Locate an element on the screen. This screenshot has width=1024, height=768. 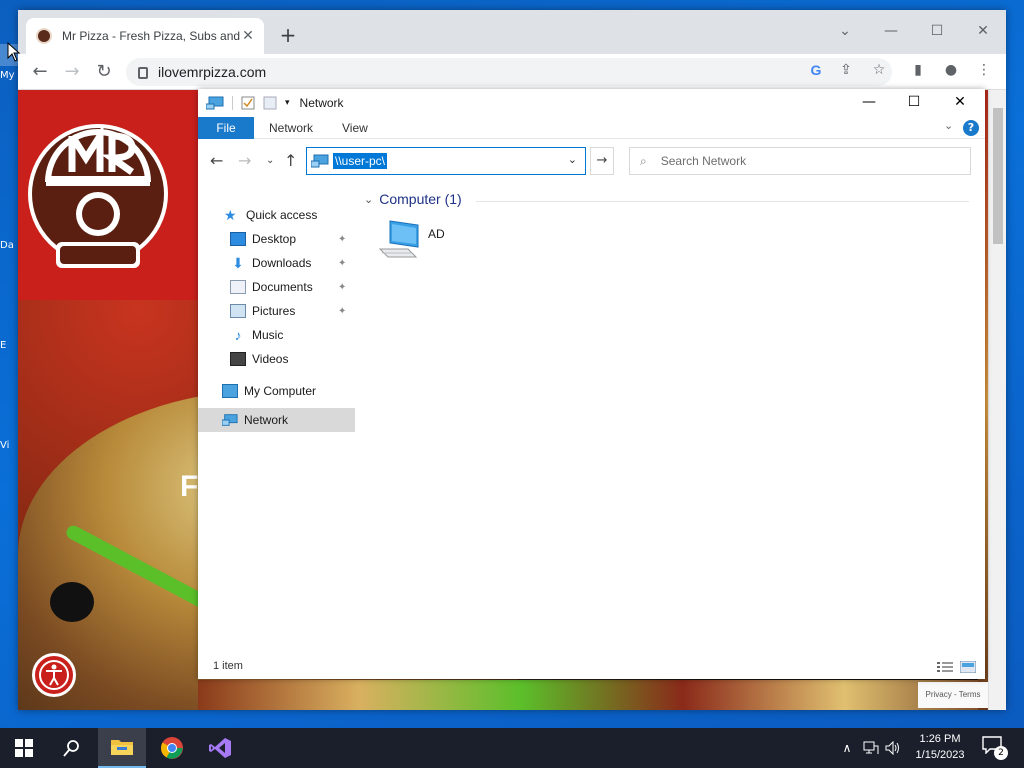
go-arrow-button: → is located at coordinates (602, 161).